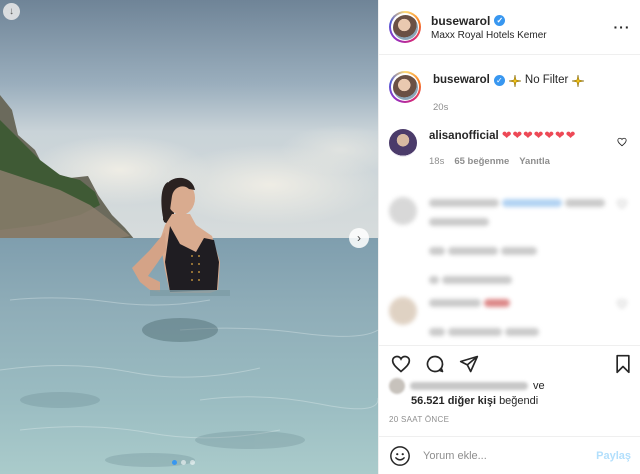  I want to click on post-comment-button: Paylaş, so click(613, 456).